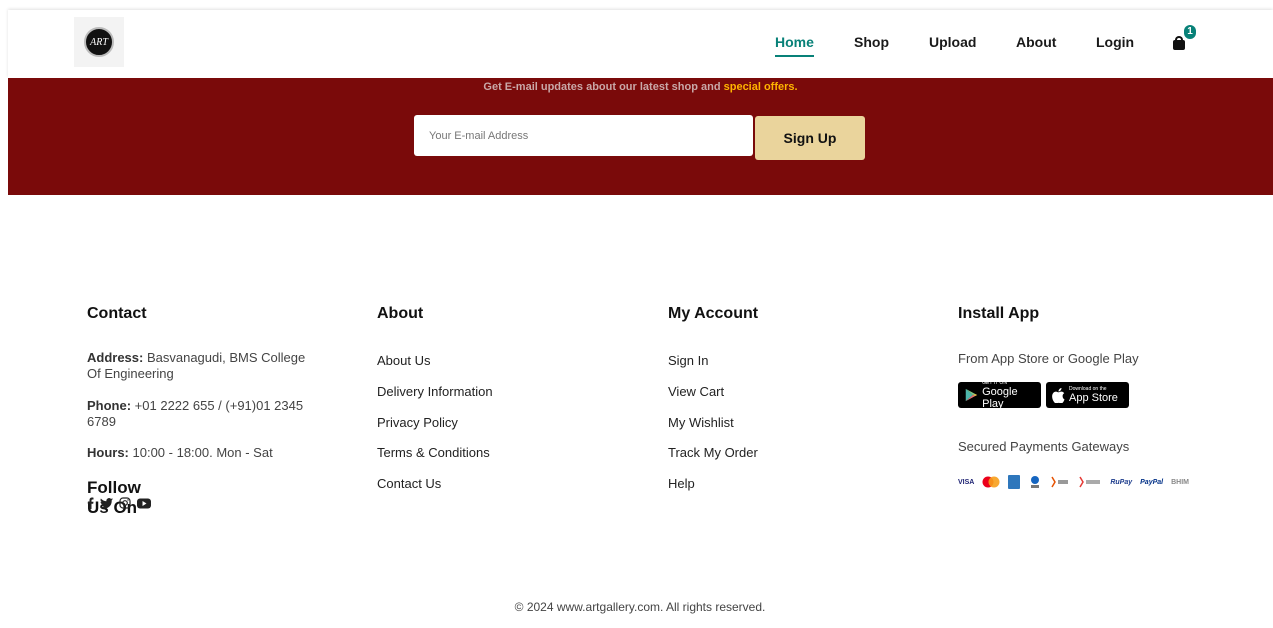 The image size is (1273, 628). Describe the element at coordinates (117, 313) in the screenshot. I see `contact-heading: Contact` at that location.